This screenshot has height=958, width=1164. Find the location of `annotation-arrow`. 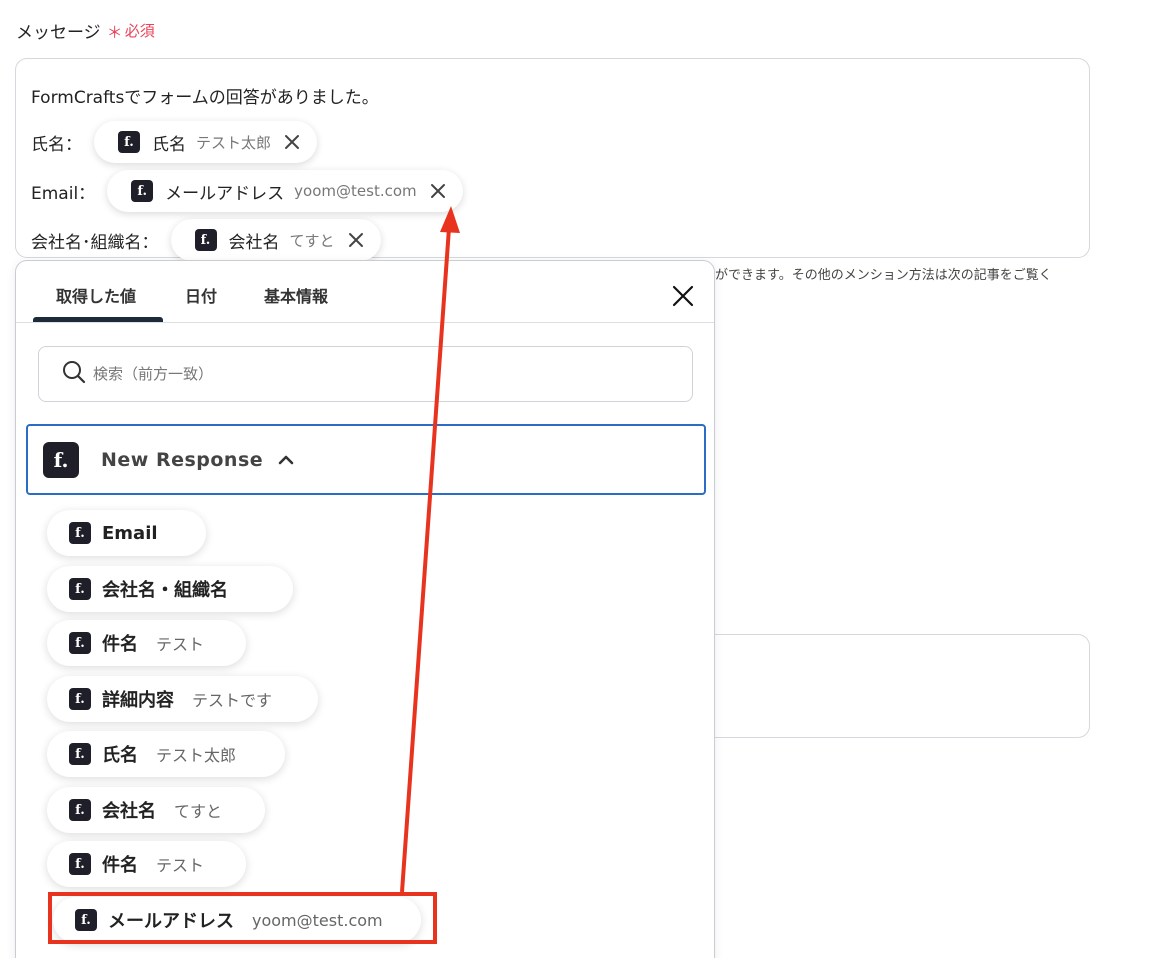

annotation-arrow is located at coordinates (430, 549).